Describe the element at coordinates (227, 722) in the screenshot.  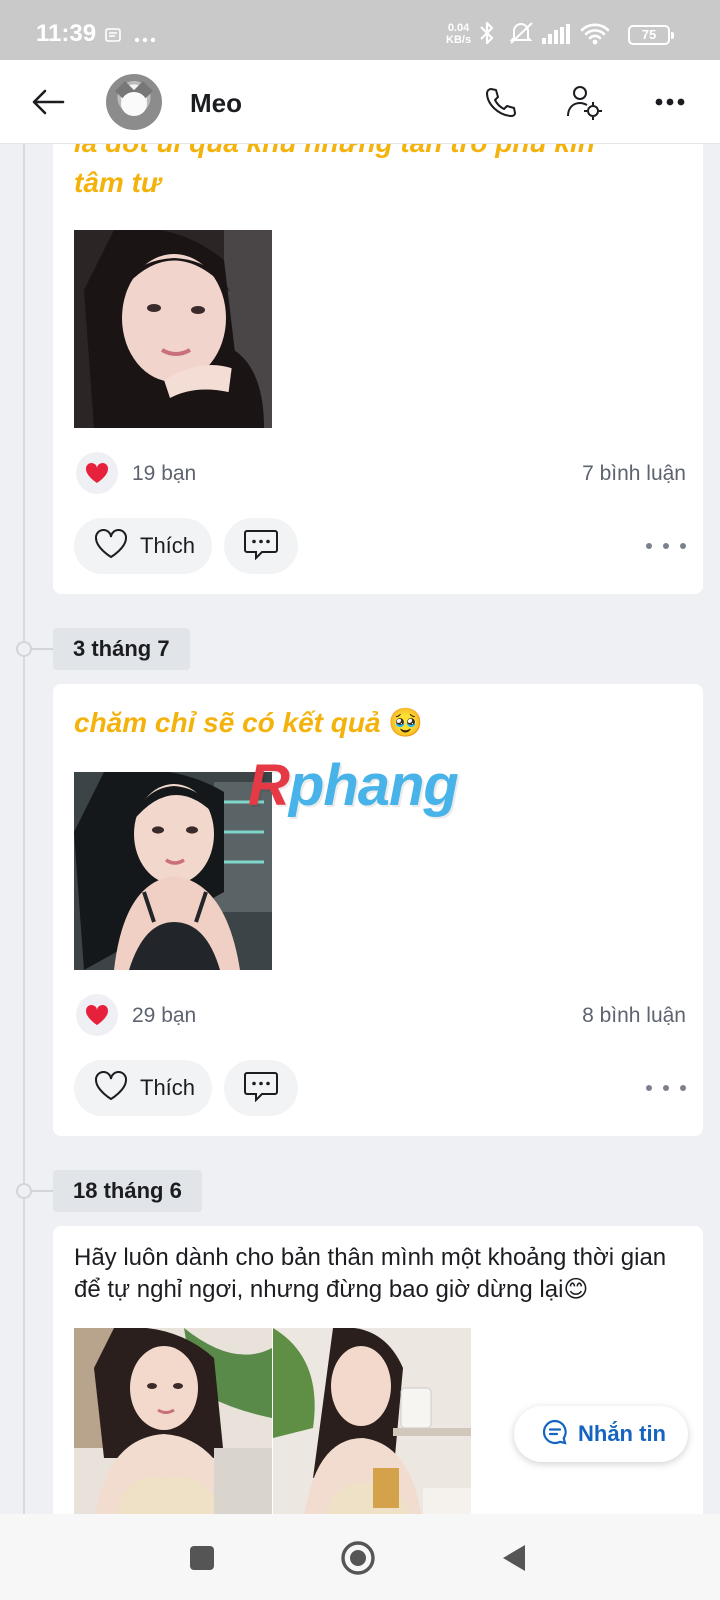
I see `post-caption-text: chăm chỉ sẽ có kết quả` at that location.